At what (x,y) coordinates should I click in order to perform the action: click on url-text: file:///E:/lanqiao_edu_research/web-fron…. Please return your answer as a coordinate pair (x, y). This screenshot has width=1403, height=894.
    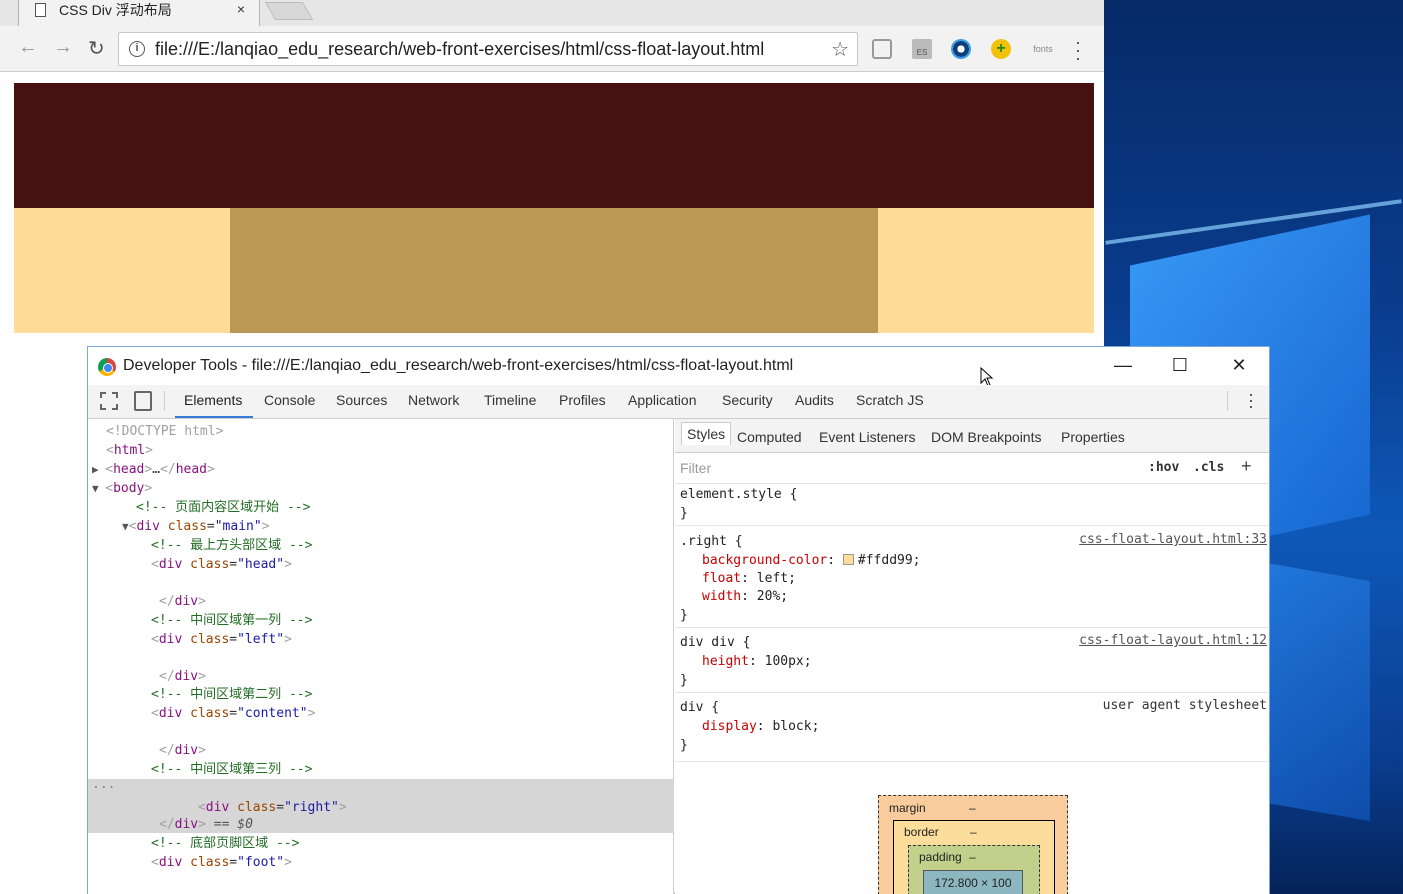
    Looking at the image, I should click on (459, 49).